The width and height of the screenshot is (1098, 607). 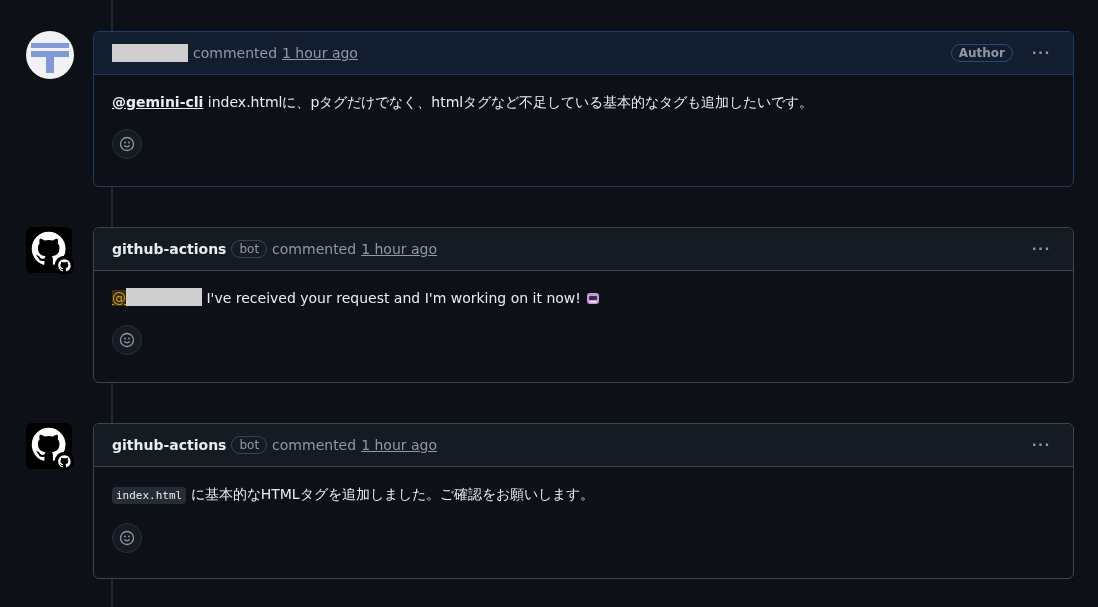 What do you see at coordinates (50, 55) in the screenshot?
I see `avatar-icon` at bounding box center [50, 55].